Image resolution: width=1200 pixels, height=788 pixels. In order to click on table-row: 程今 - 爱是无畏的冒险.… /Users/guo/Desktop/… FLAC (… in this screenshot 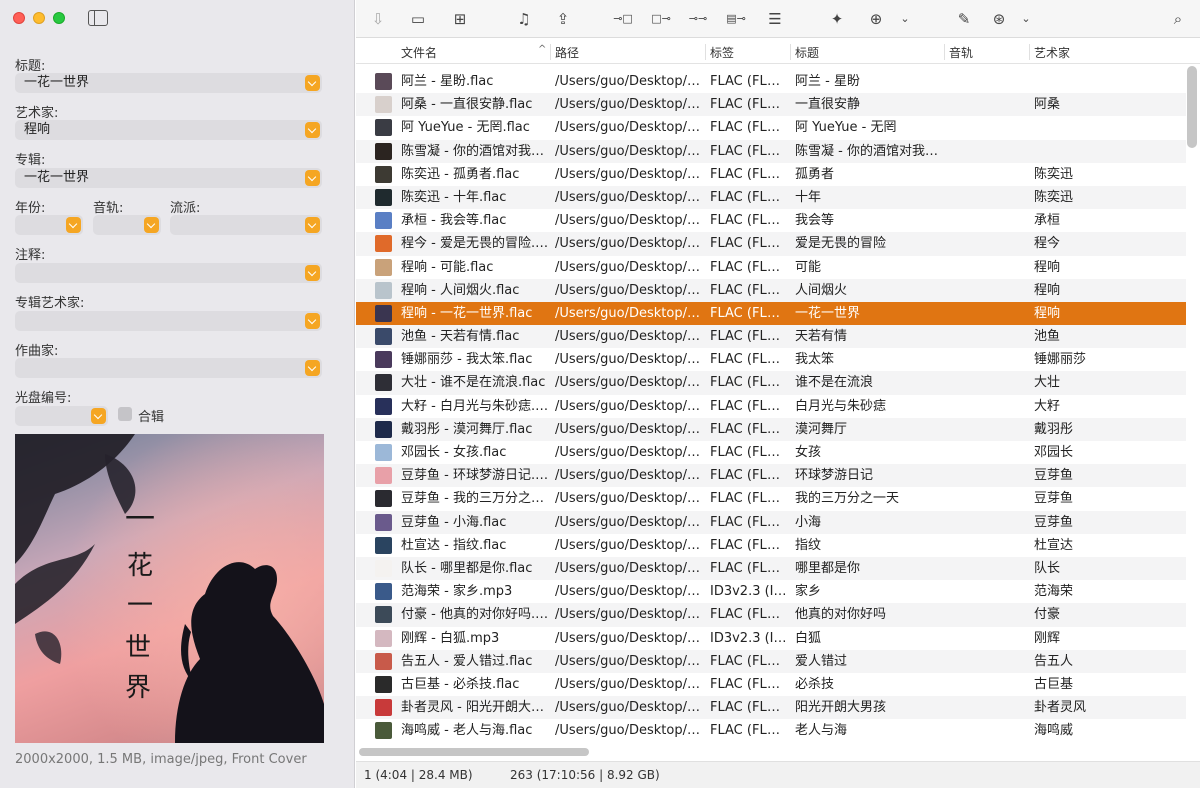, I will do `click(771, 244)`.